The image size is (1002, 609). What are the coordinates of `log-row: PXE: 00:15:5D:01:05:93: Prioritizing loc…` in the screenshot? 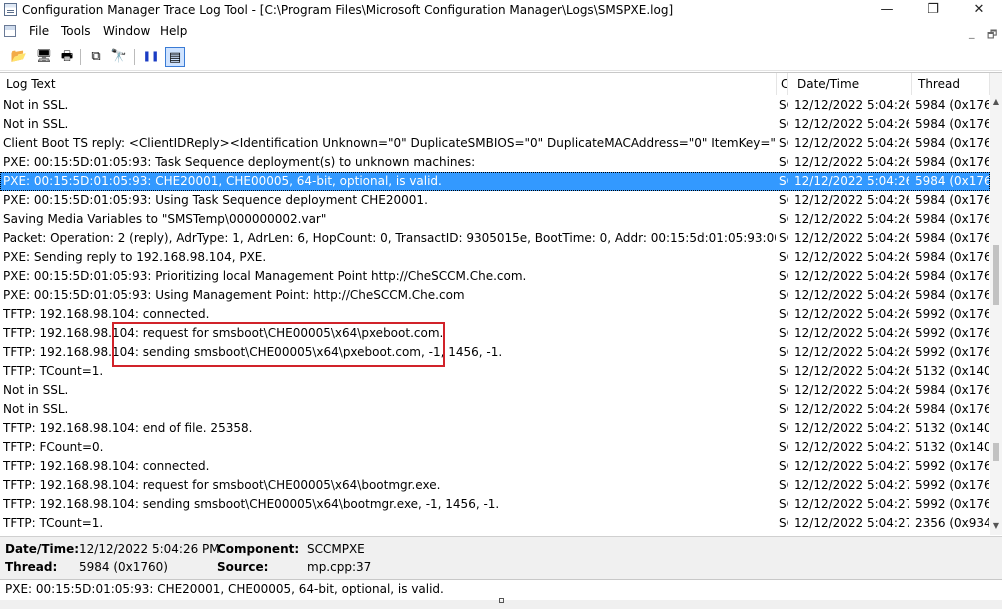 It's located at (495, 276).